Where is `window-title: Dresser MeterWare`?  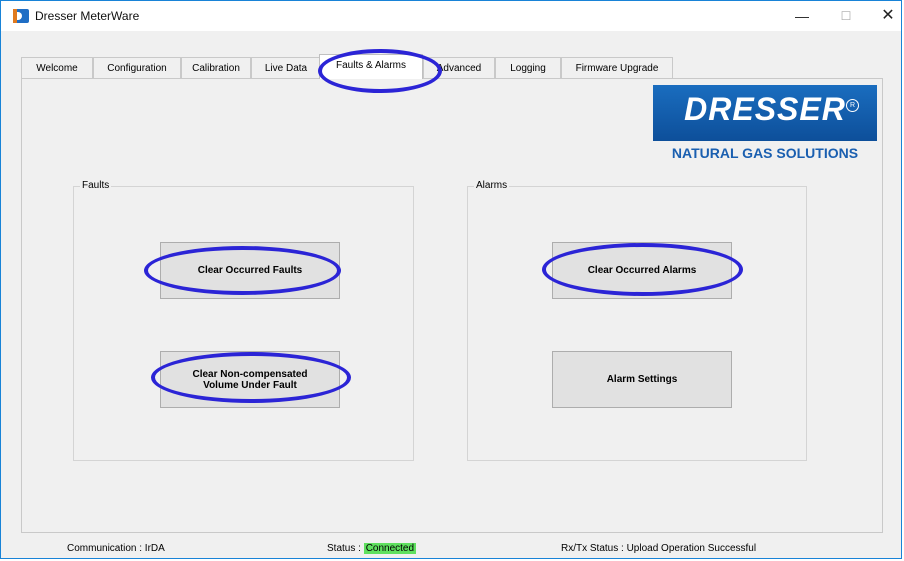
window-title: Dresser MeterWare is located at coordinates (87, 16).